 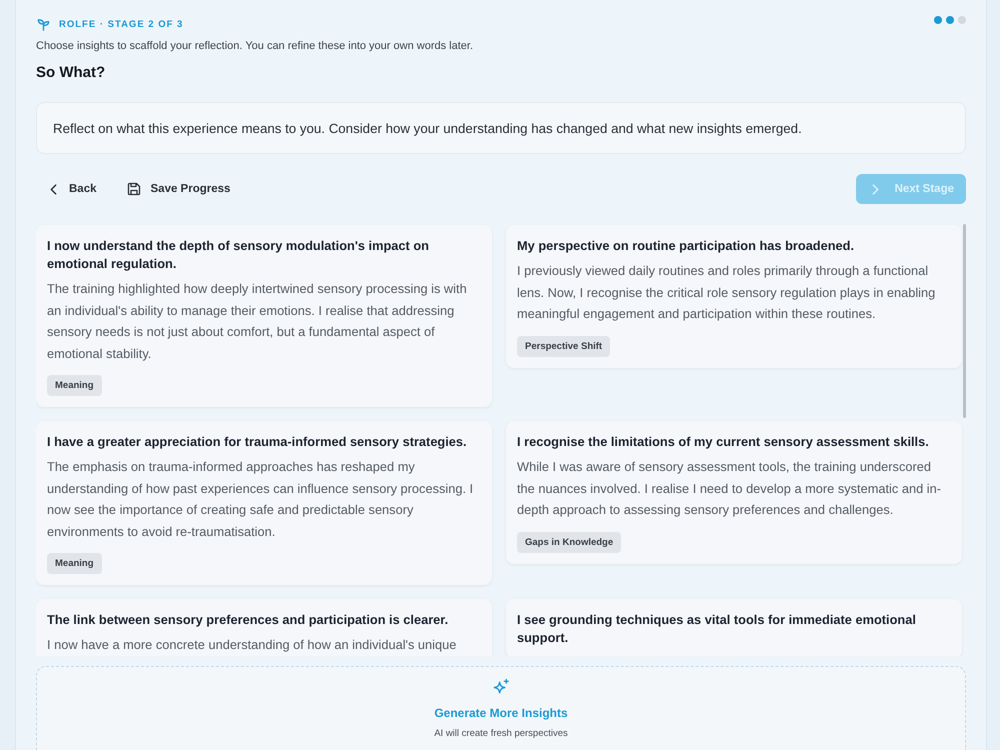 What do you see at coordinates (121, 24) in the screenshot?
I see `stage-label: ROLFE · STAGE 2 OF 3` at bounding box center [121, 24].